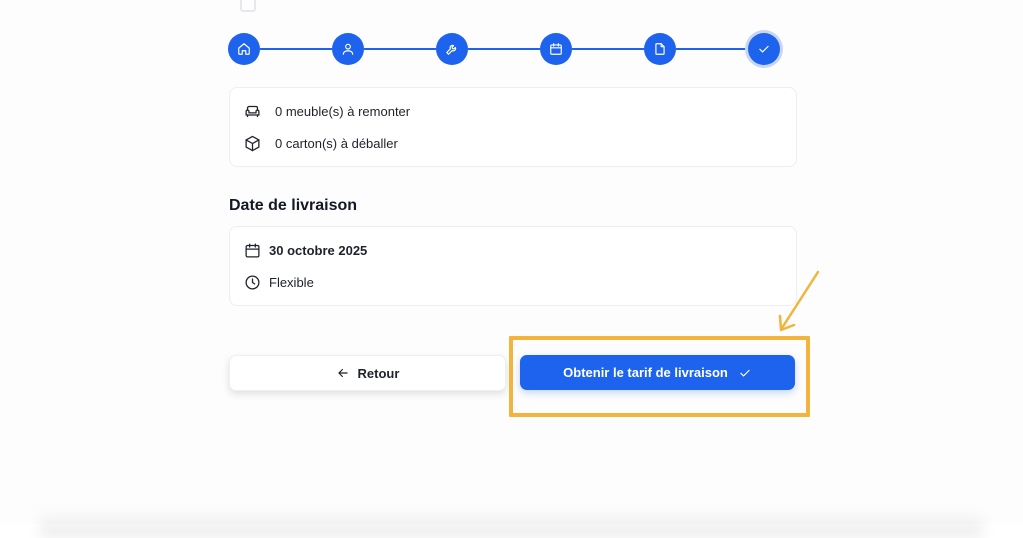  I want to click on delivery-flexibility-value: Flexible, so click(291, 282).